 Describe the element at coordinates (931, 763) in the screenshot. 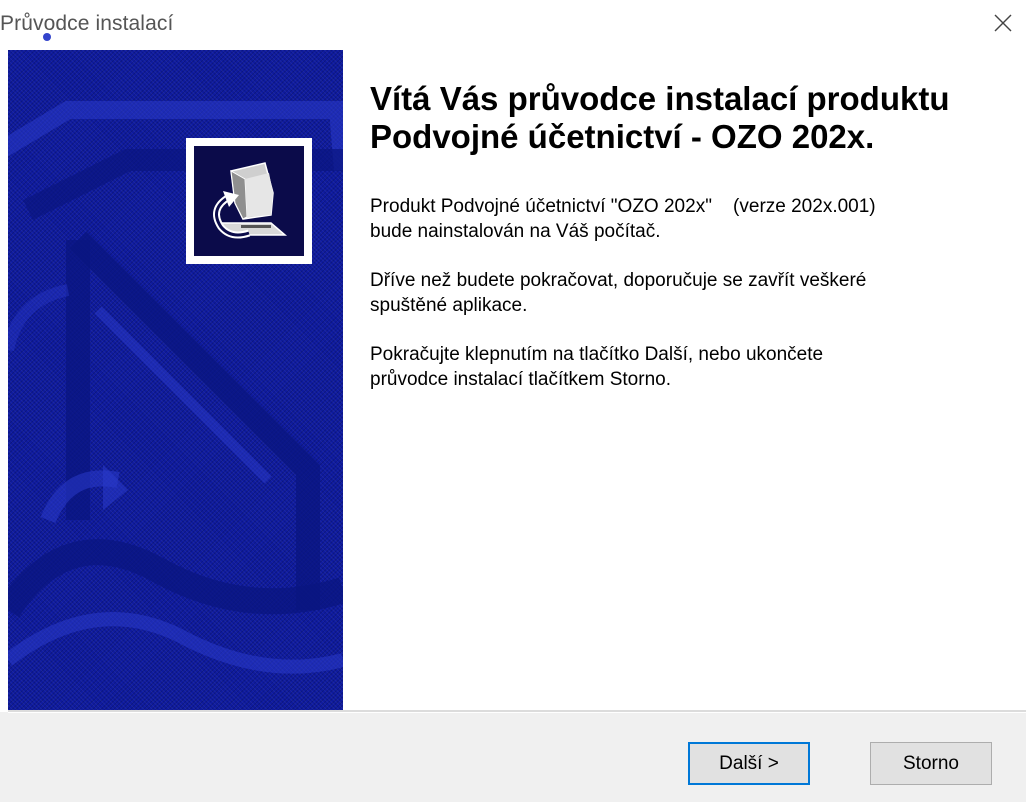

I see `cancel-button: Storno` at that location.